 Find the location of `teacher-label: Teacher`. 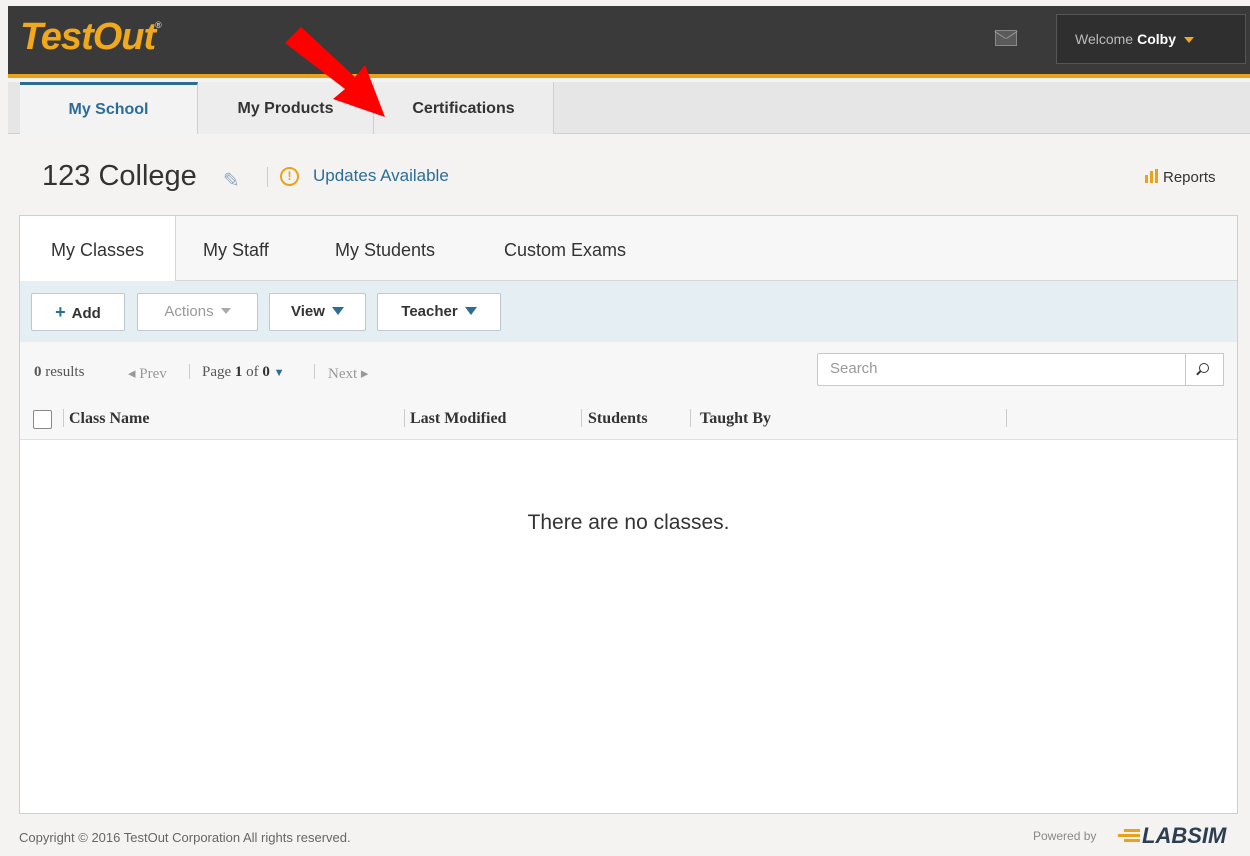

teacher-label: Teacher is located at coordinates (429, 311).